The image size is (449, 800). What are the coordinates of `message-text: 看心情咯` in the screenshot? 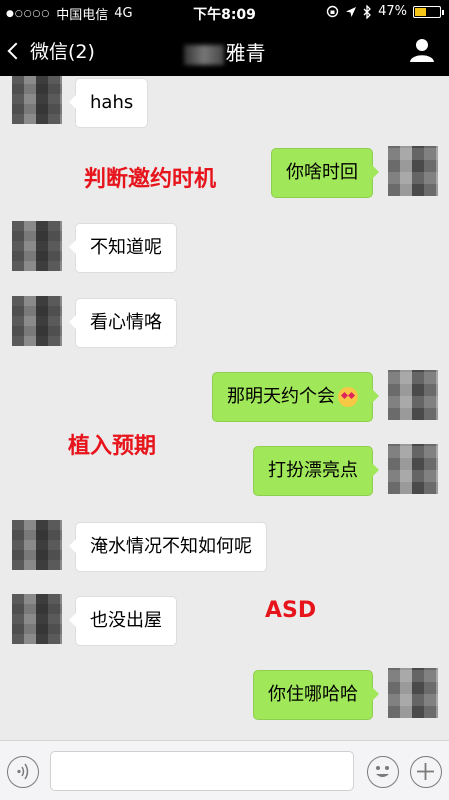 It's located at (126, 322).